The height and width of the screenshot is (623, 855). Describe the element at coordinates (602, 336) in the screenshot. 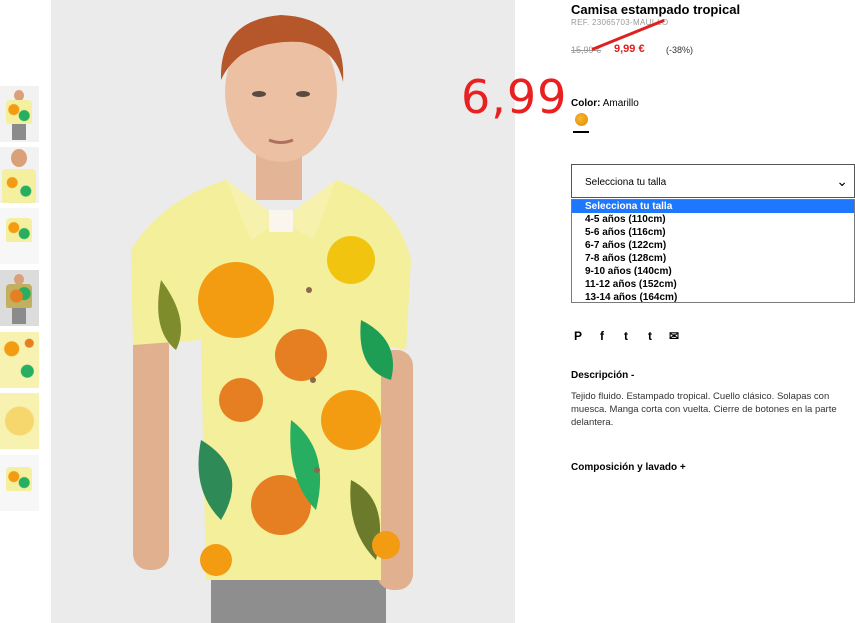

I see `facebook-icon: f` at that location.